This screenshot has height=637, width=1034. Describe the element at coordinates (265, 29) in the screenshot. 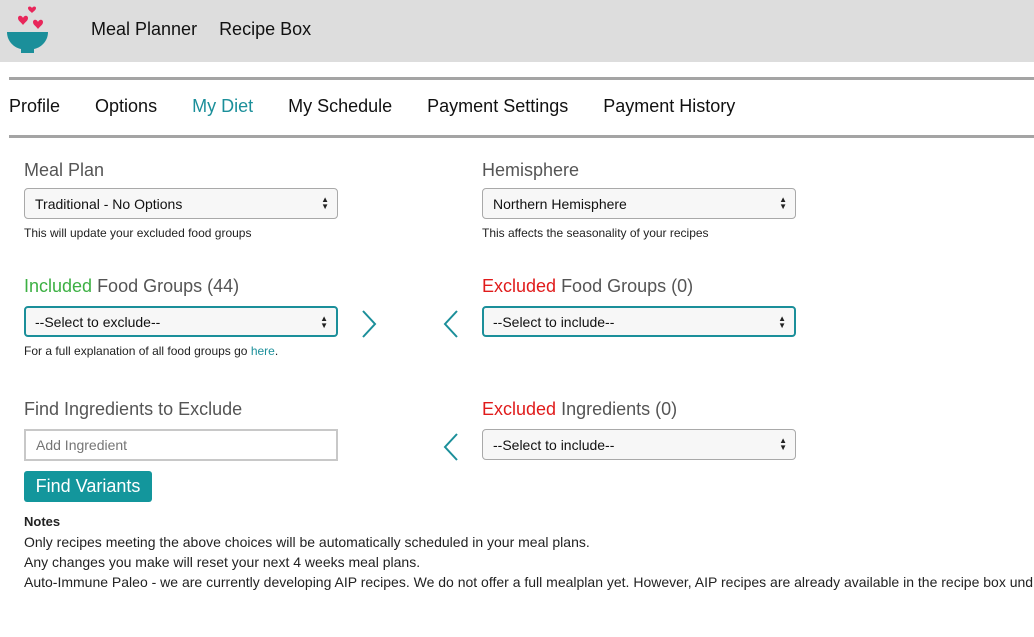

I see `nav-recipe-box: Recipe Box` at that location.